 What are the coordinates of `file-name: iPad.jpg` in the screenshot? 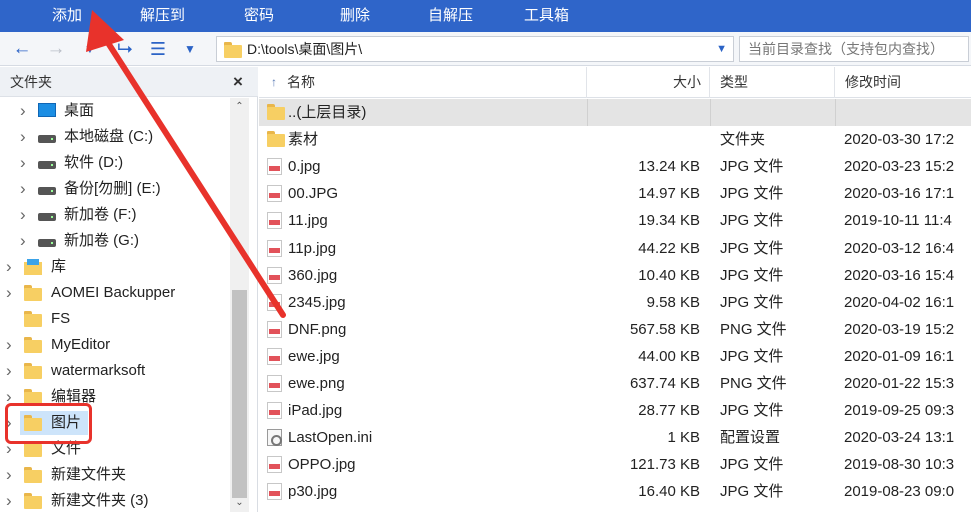 It's located at (315, 411).